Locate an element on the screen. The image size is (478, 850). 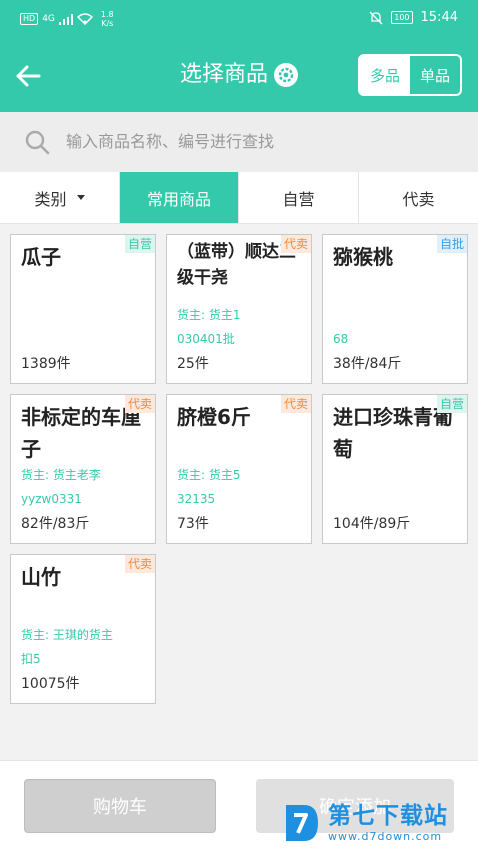
cart-button: 购物车 is located at coordinates (120, 806).